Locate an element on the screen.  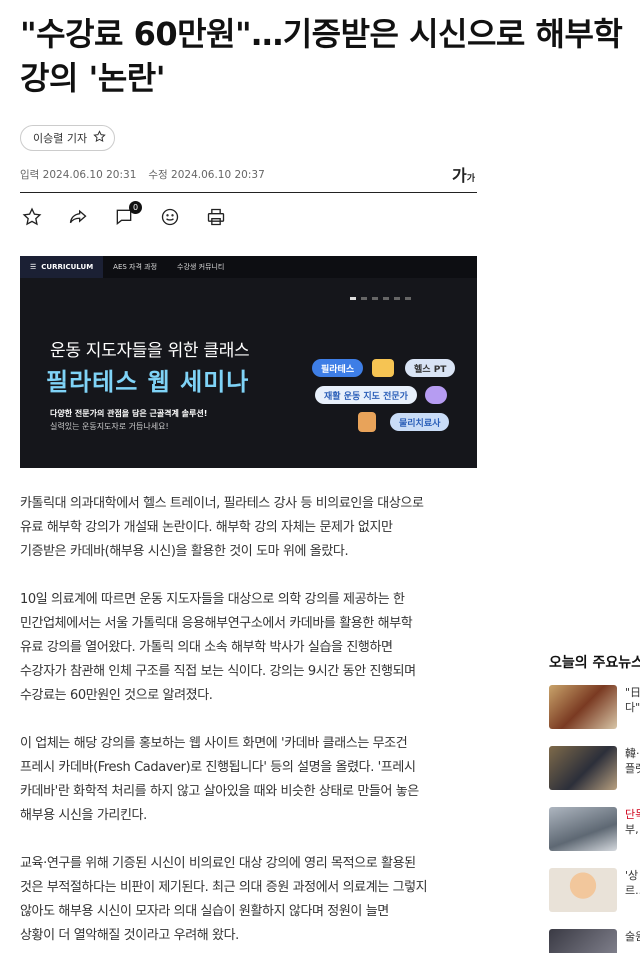
emoji-icon is located at coordinates (170, 217).